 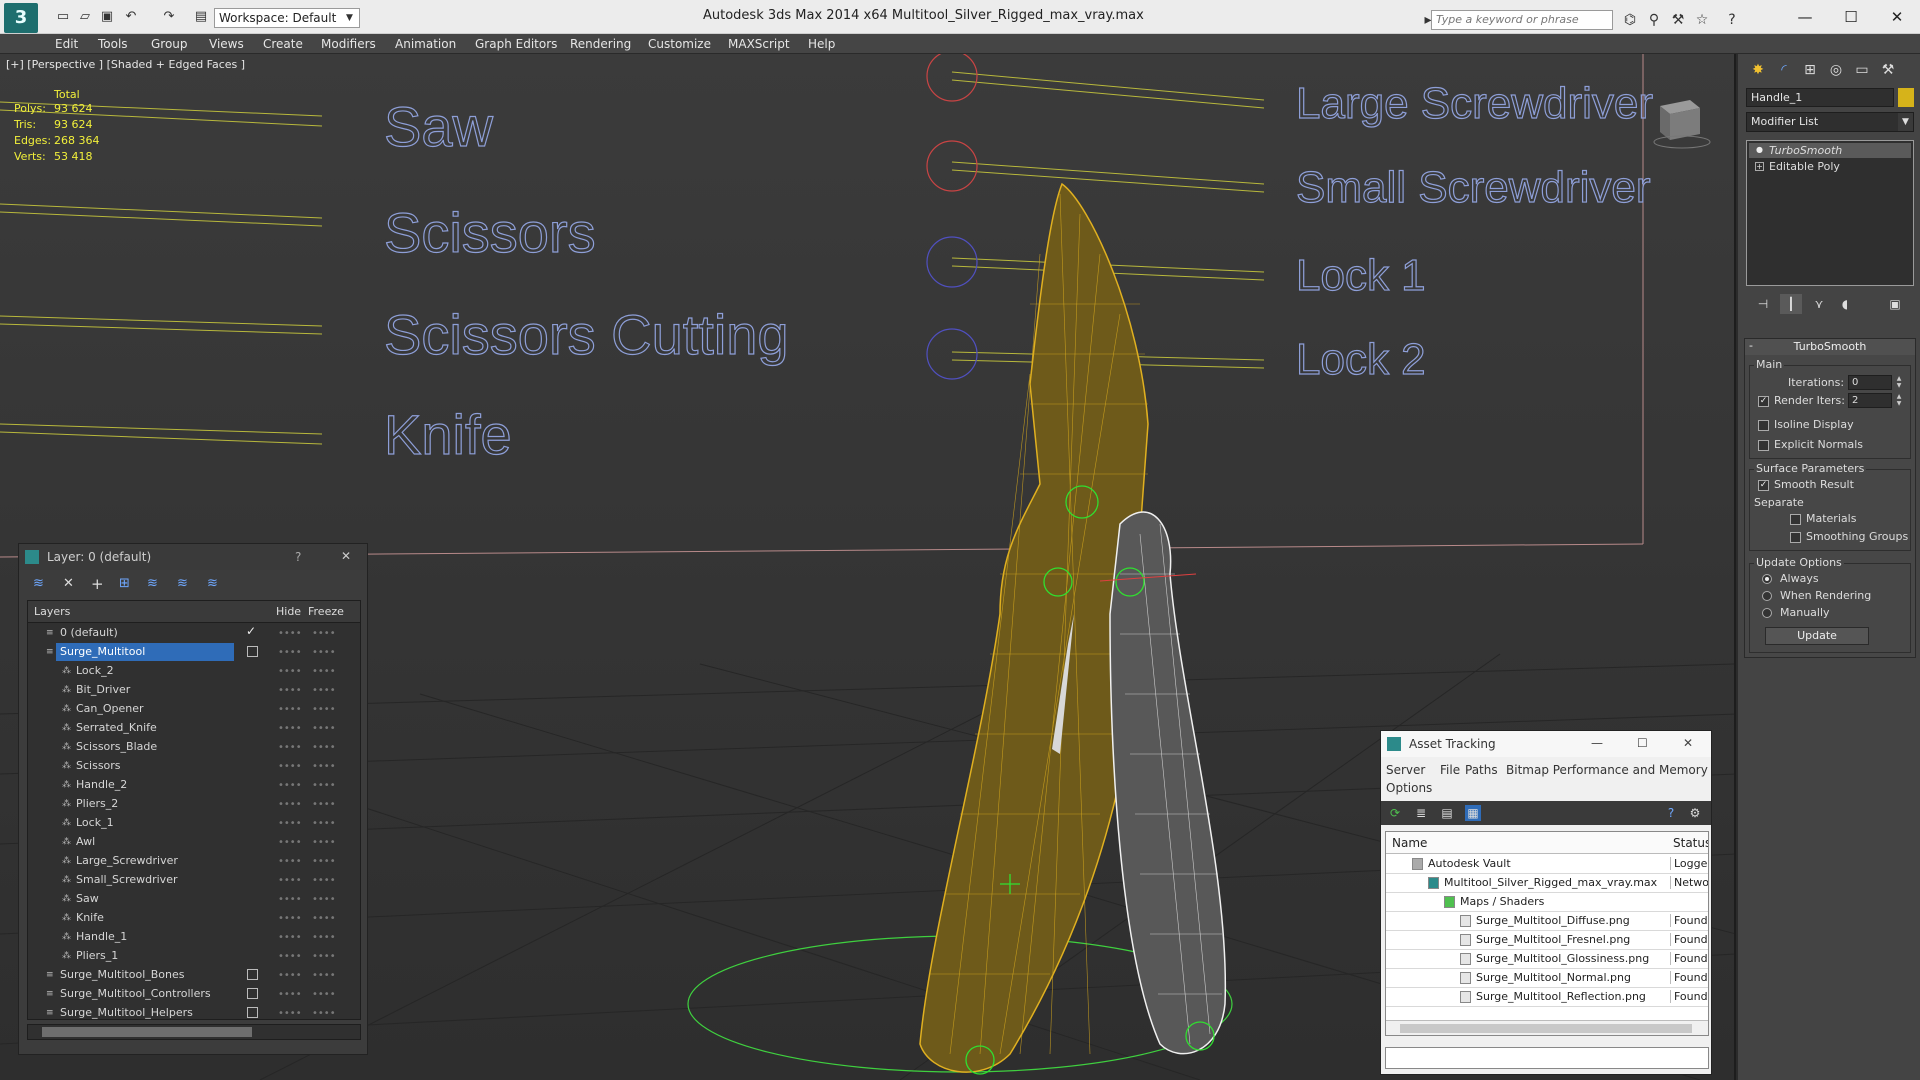 I want to click on refresh-icon: ⟳, so click(x=1395, y=813).